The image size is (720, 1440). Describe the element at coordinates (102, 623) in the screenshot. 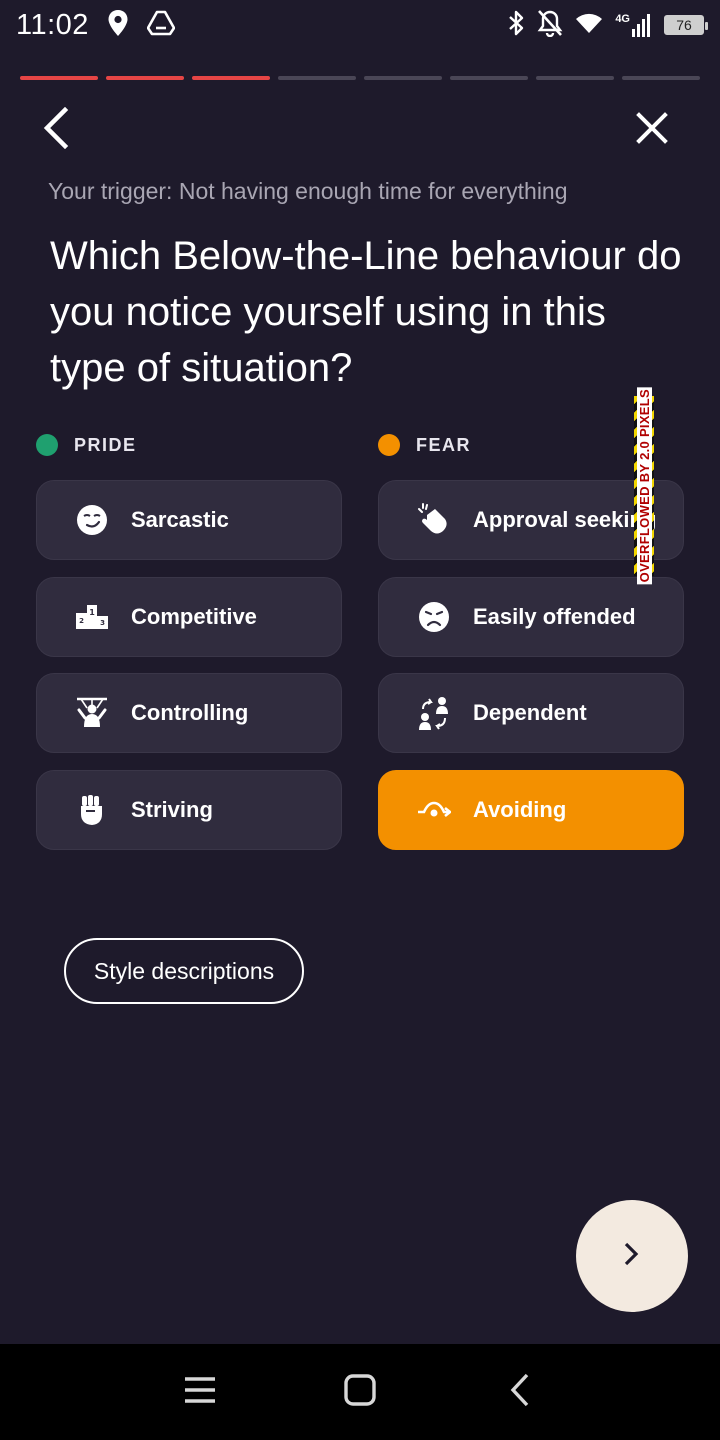

I see `svg-text: 3` at that location.